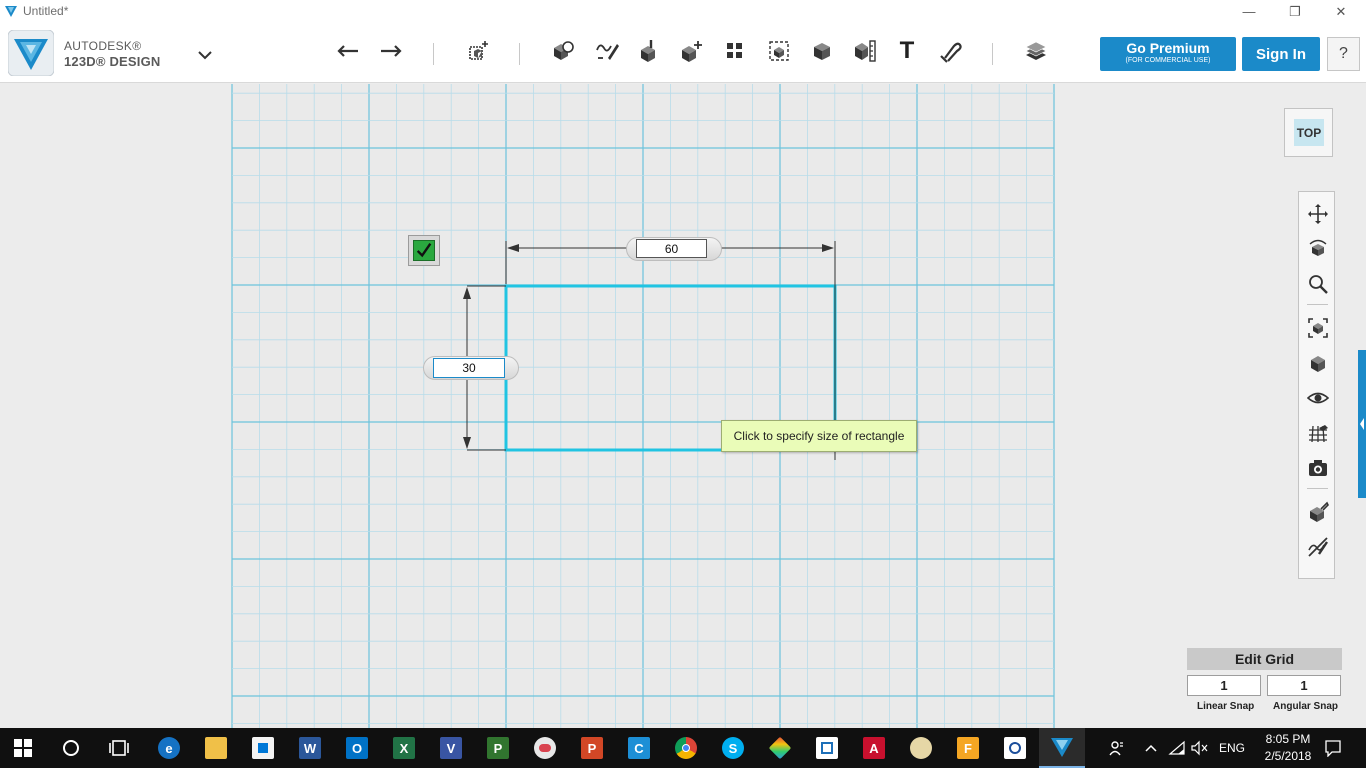 This screenshot has width=1366, height=768. I want to click on grouping-button, so click(779, 51).